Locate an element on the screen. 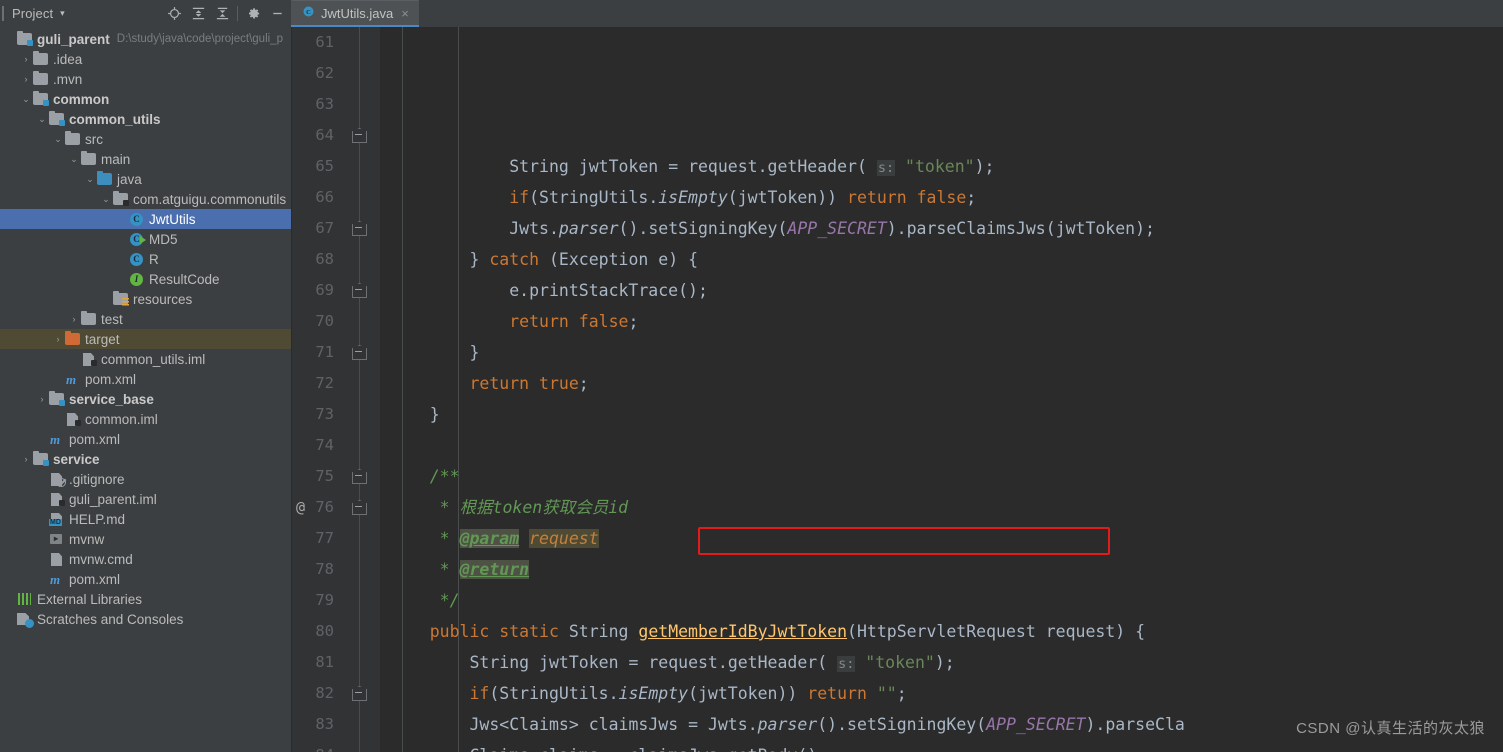 The width and height of the screenshot is (1503, 752). iml-file-icon is located at coordinates (72, 419).